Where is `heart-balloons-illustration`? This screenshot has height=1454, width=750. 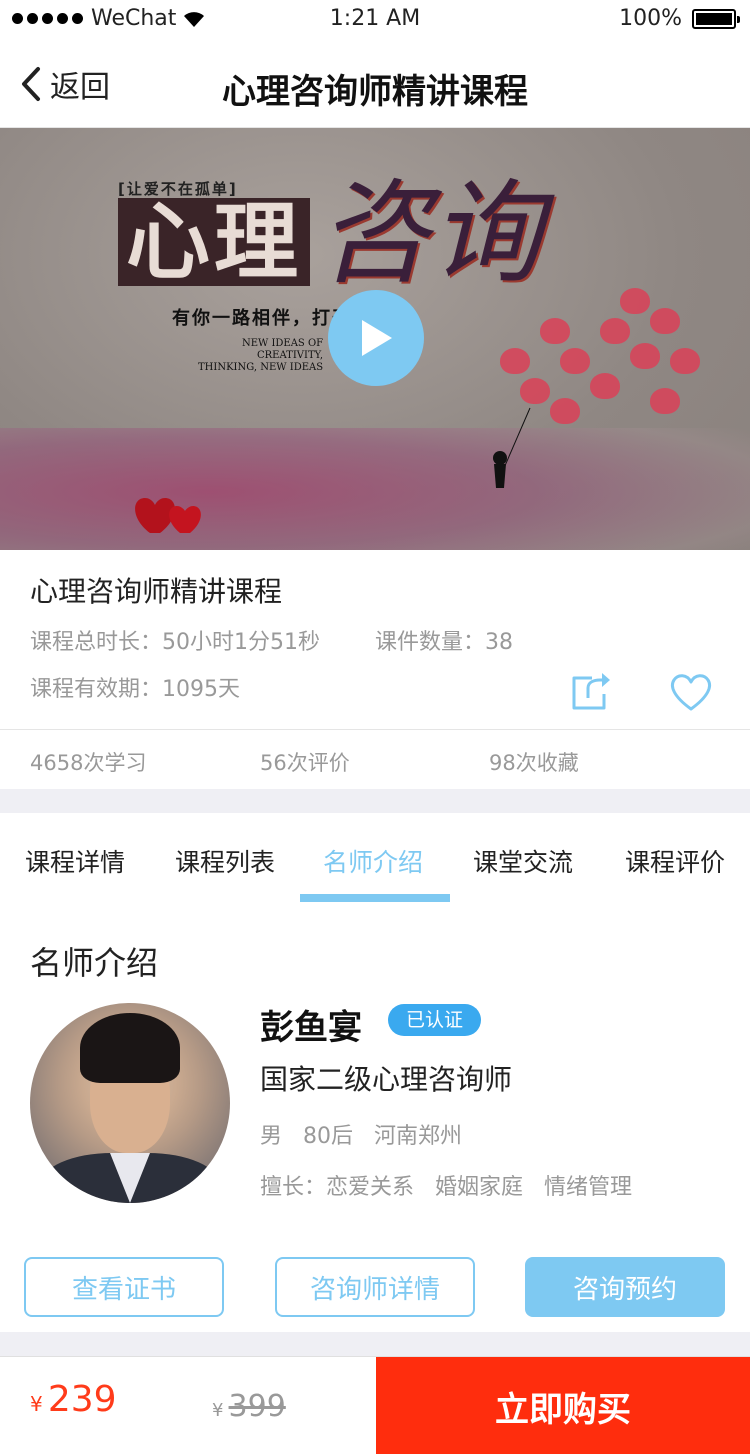
heart-balloons-illustration is located at coordinates (606, 388).